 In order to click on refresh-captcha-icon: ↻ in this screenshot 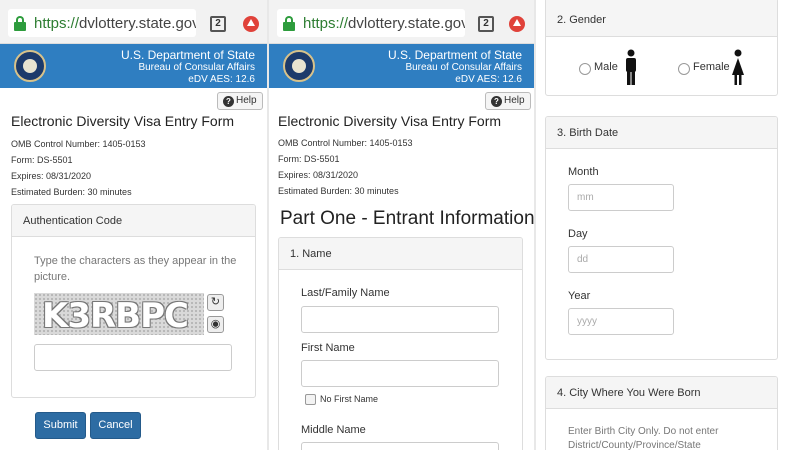, I will do `click(215, 302)`.